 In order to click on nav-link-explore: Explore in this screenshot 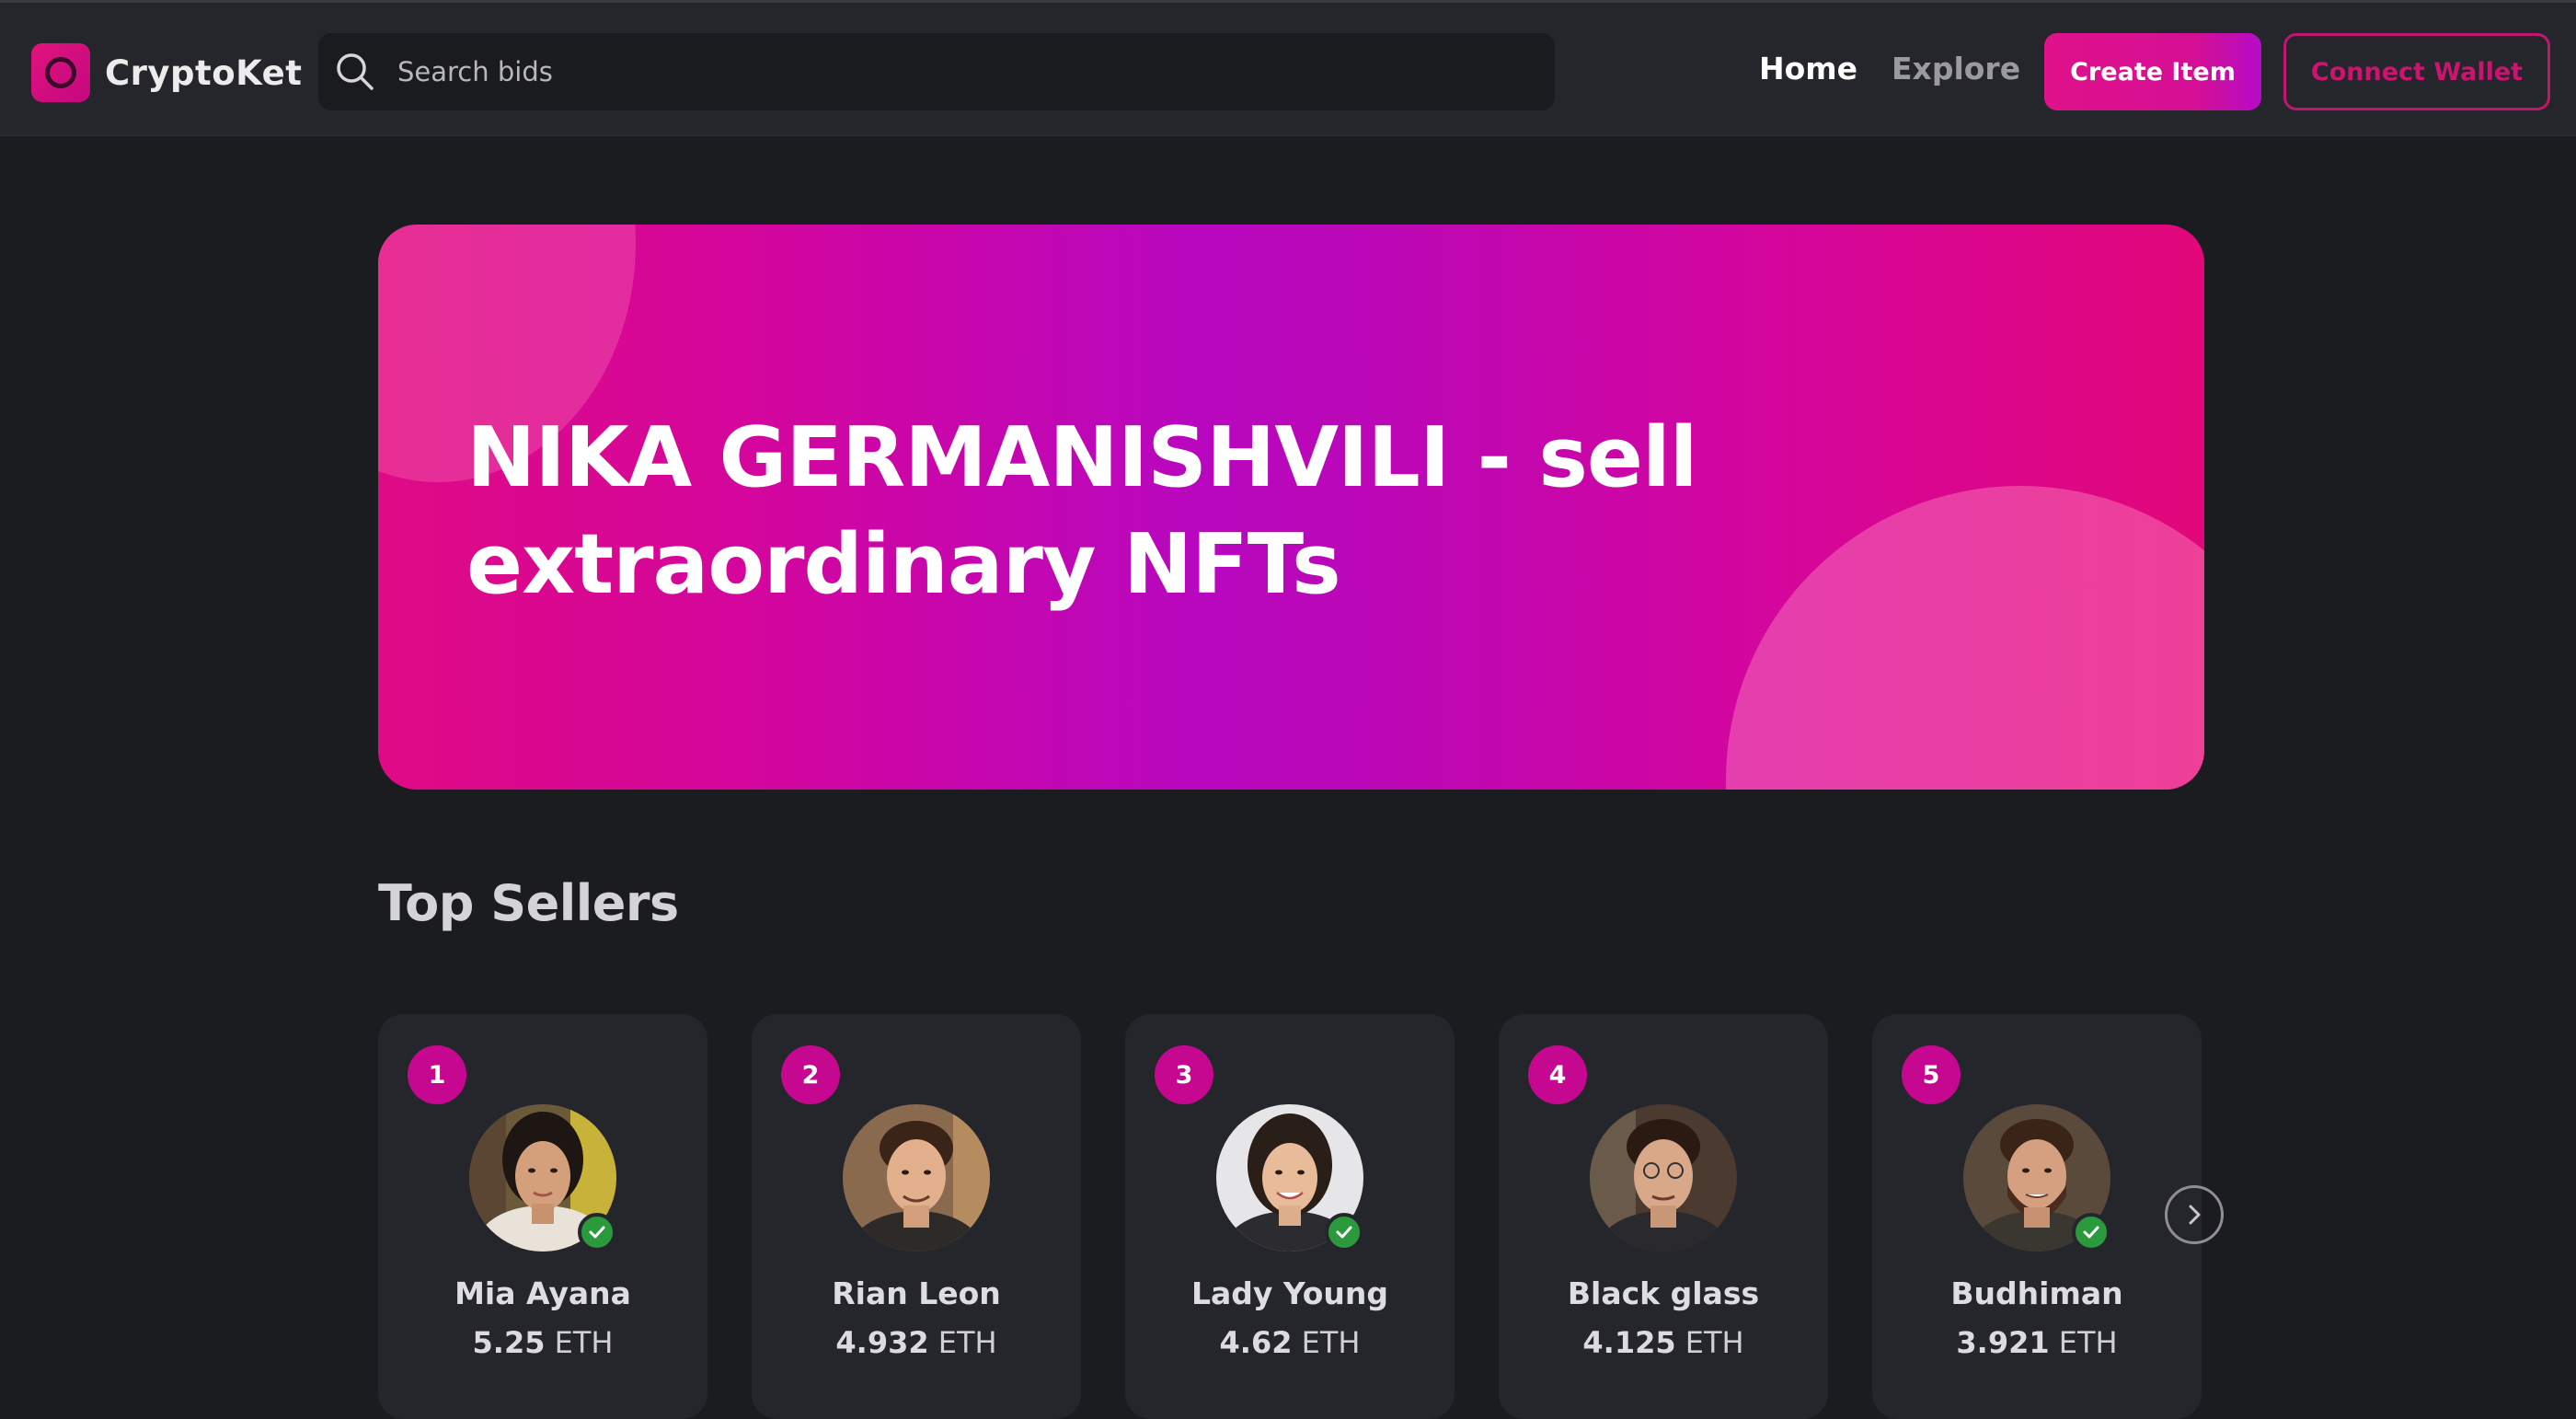, I will do `click(1956, 69)`.